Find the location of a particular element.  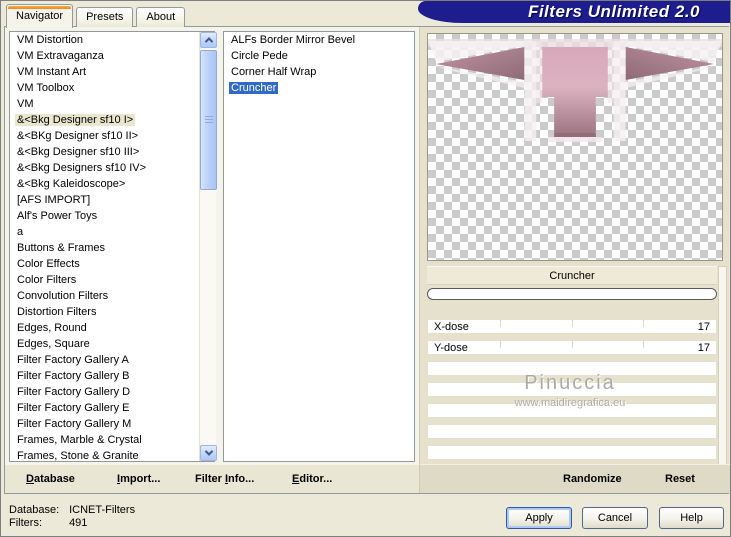

scrollbar-thumb is located at coordinates (208, 120).